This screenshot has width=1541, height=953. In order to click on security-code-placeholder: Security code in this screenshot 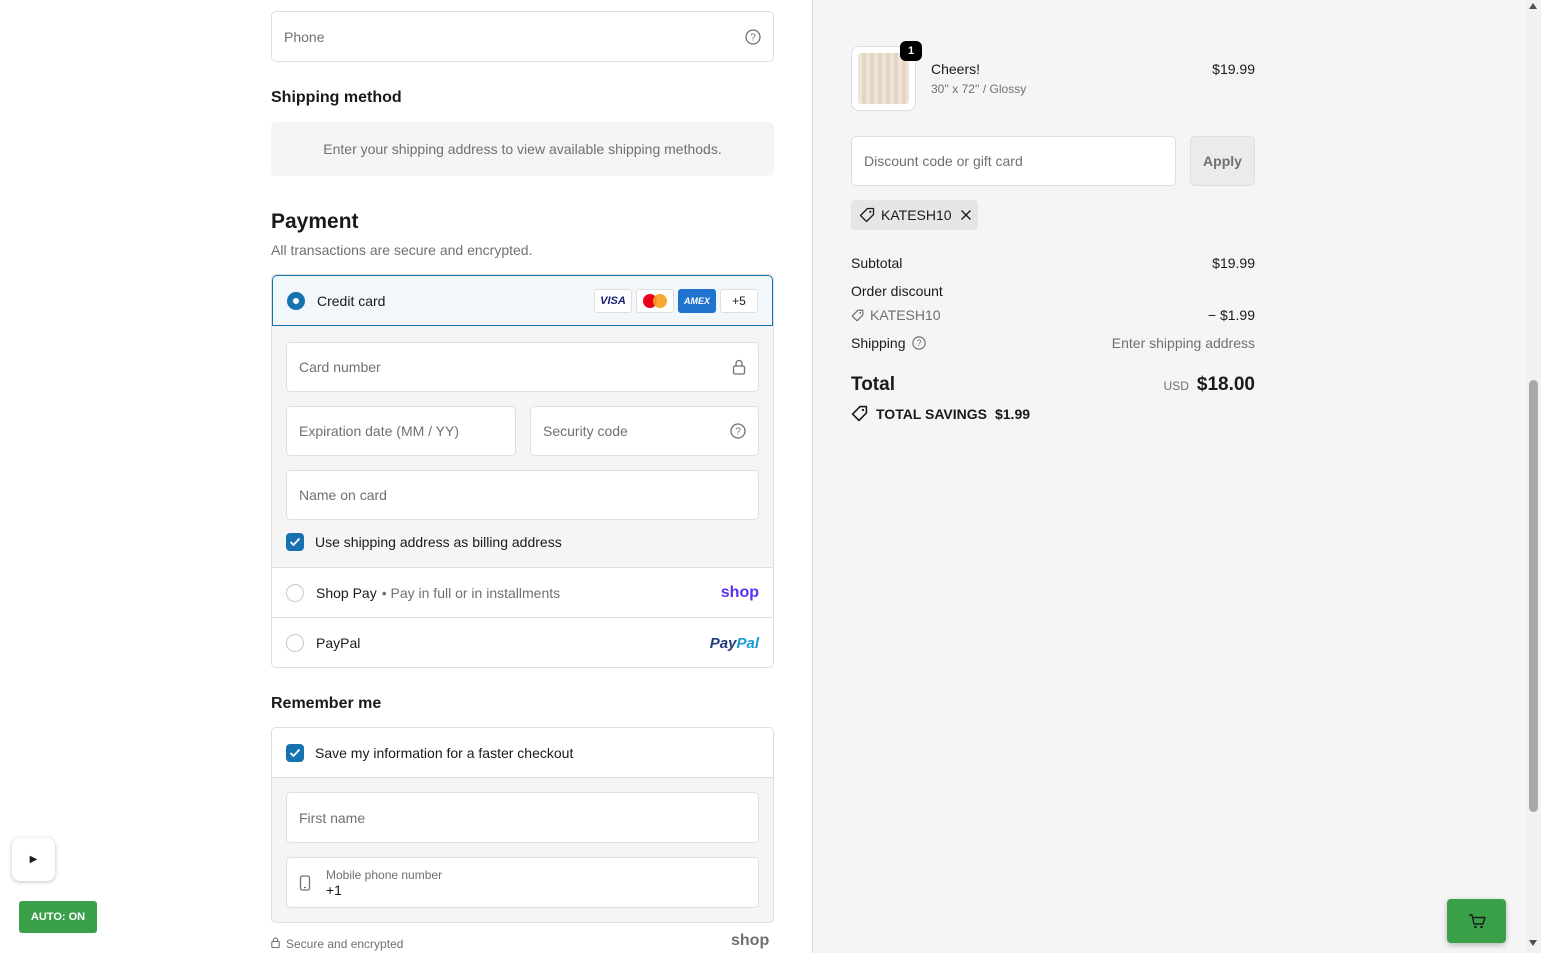, I will do `click(585, 431)`.